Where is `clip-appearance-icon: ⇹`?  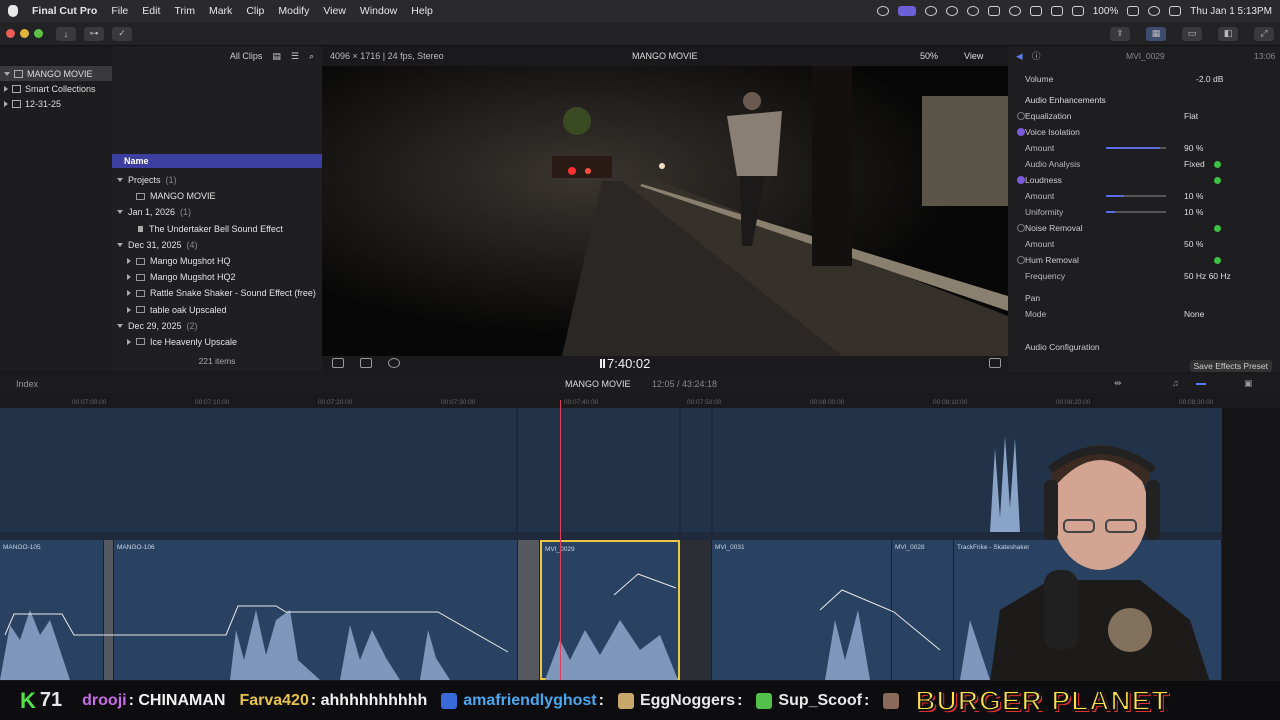
clip-appearance-icon: ⇹ is located at coordinates (1118, 383).